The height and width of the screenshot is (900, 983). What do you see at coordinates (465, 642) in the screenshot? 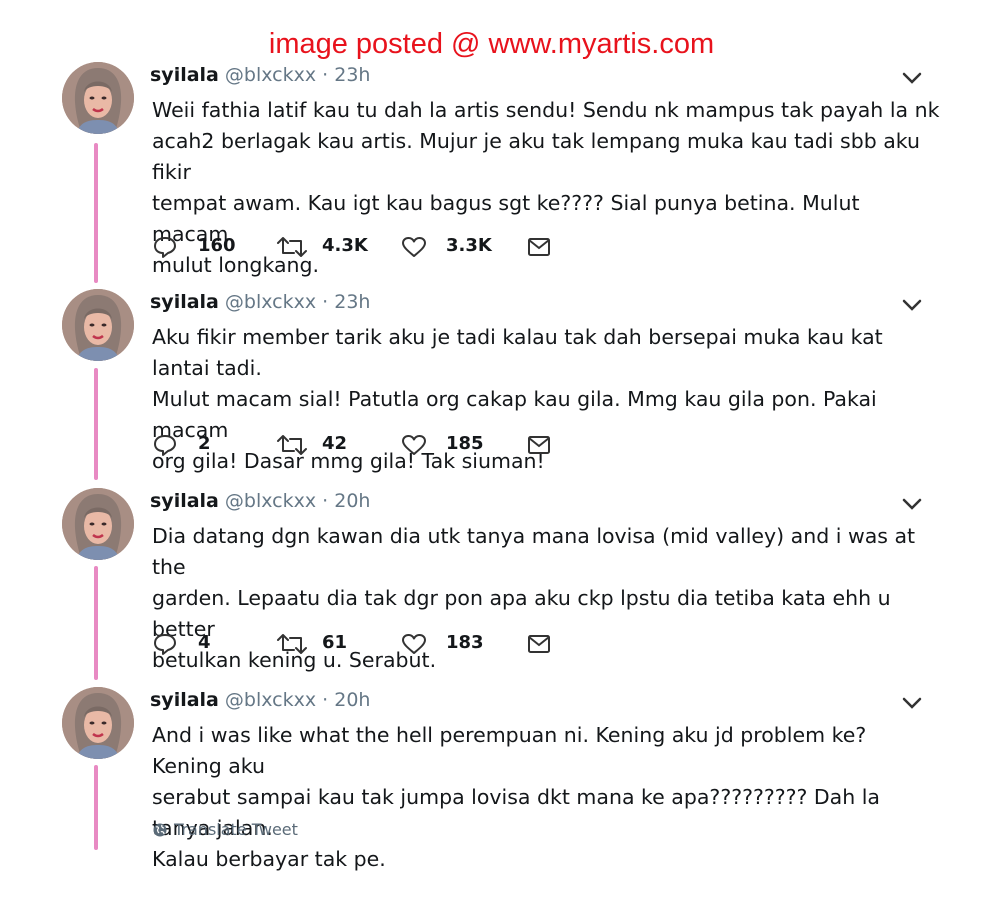
I see `like-count: 183` at bounding box center [465, 642].